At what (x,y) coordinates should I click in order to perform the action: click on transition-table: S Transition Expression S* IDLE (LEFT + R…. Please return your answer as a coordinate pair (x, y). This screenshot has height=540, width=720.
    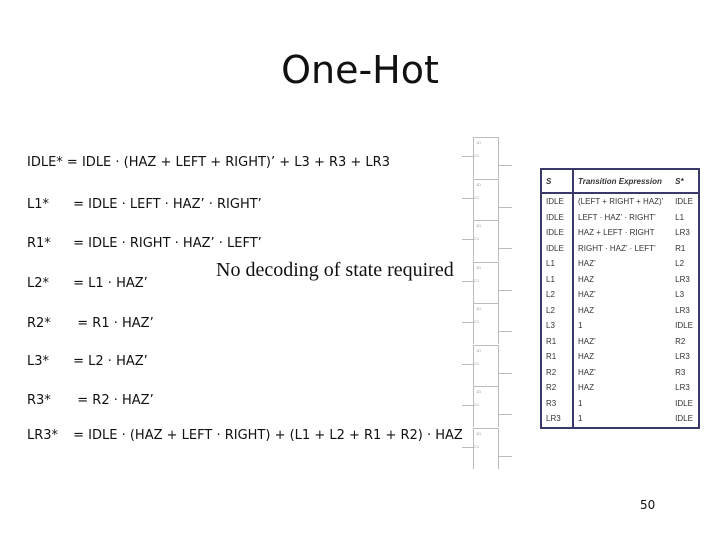
    Looking at the image, I should click on (620, 298).